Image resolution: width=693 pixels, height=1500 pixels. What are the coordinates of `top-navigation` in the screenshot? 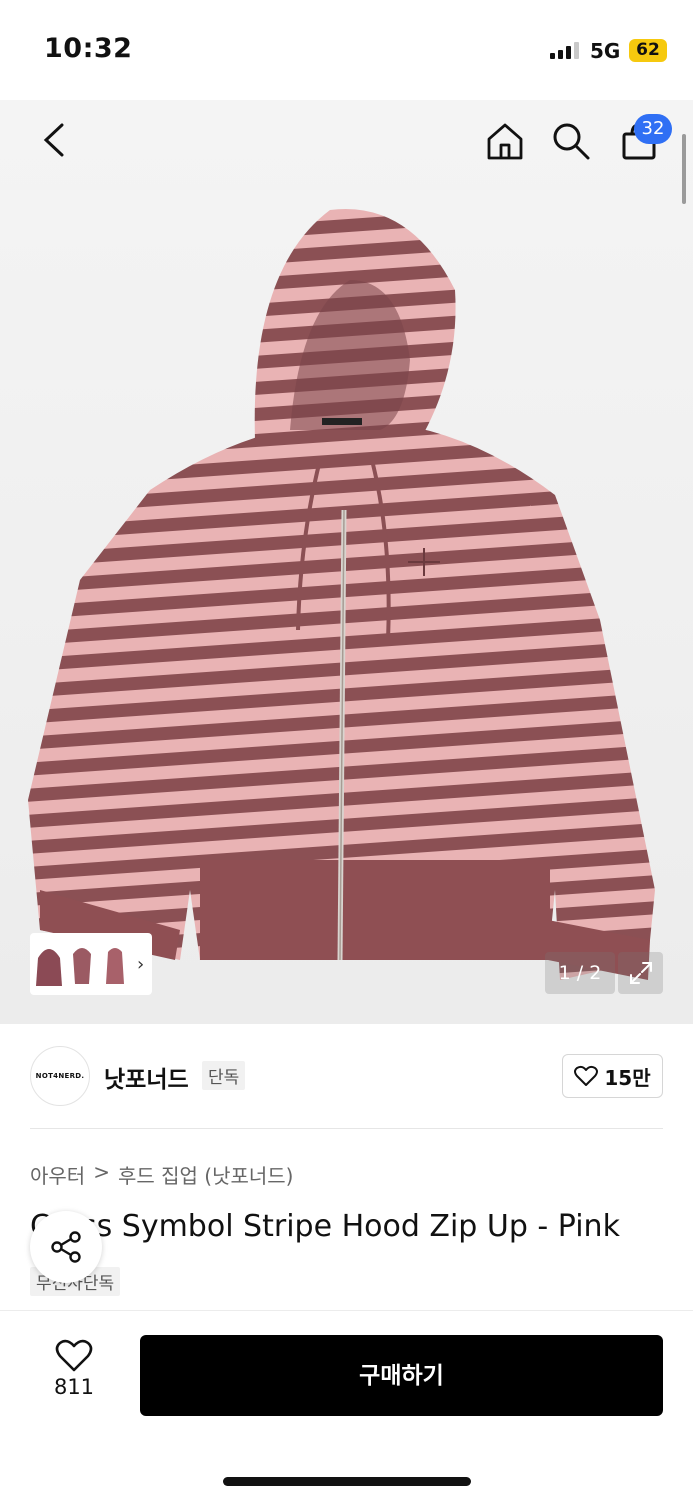 It's located at (346, 140).